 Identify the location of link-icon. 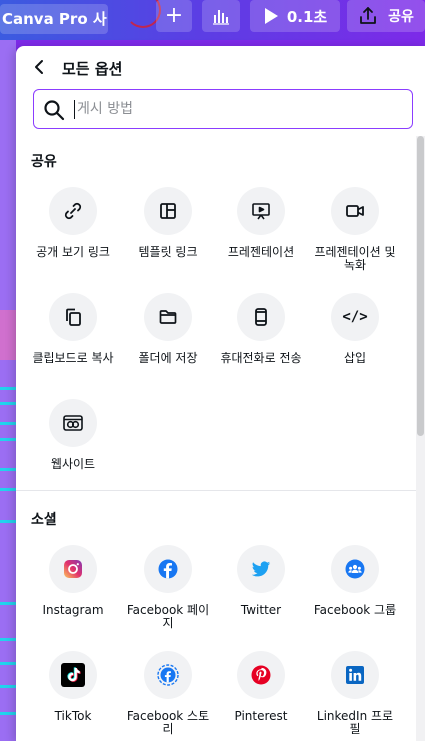
(73, 211).